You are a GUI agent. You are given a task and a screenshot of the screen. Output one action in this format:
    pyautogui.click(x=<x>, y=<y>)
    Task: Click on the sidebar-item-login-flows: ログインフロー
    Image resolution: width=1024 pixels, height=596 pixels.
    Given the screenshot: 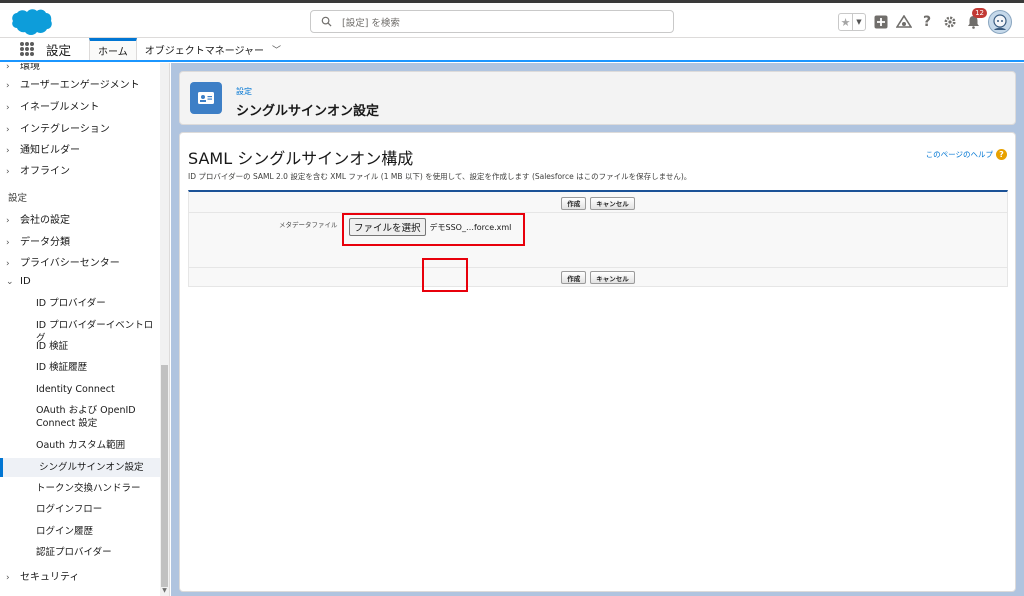 What is the action you would take?
    pyautogui.click(x=98, y=509)
    